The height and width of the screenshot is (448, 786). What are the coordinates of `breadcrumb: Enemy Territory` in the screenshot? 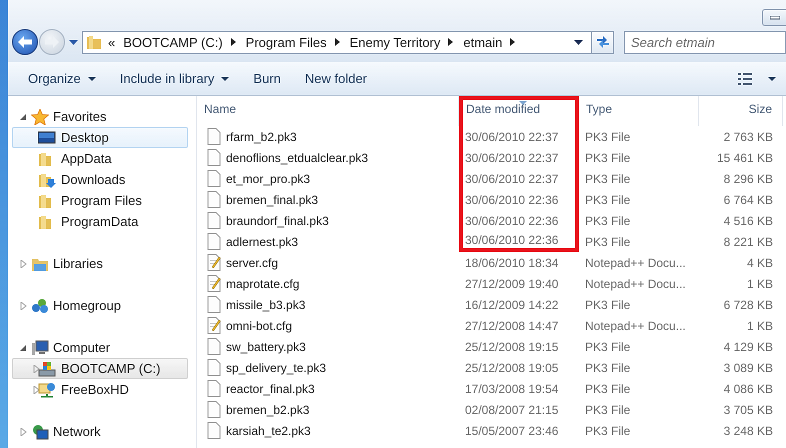 It's located at (395, 42).